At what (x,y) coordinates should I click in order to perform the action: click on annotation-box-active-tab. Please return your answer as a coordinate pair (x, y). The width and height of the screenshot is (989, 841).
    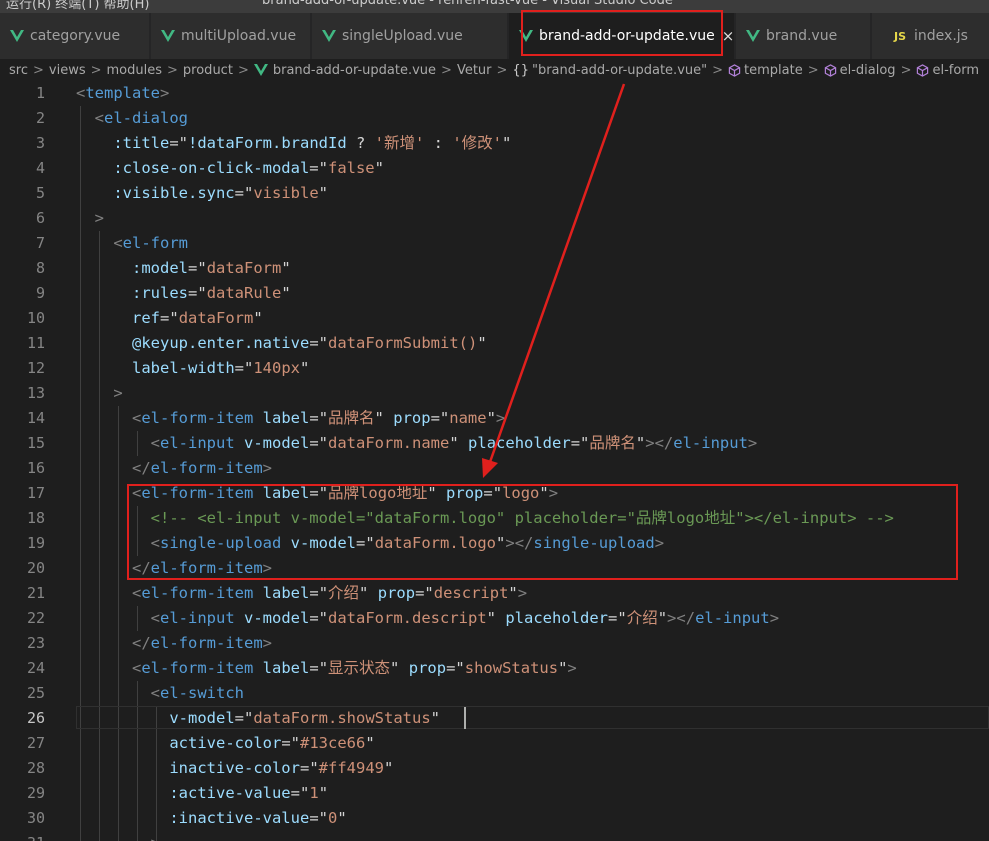
    Looking at the image, I should click on (622, 33).